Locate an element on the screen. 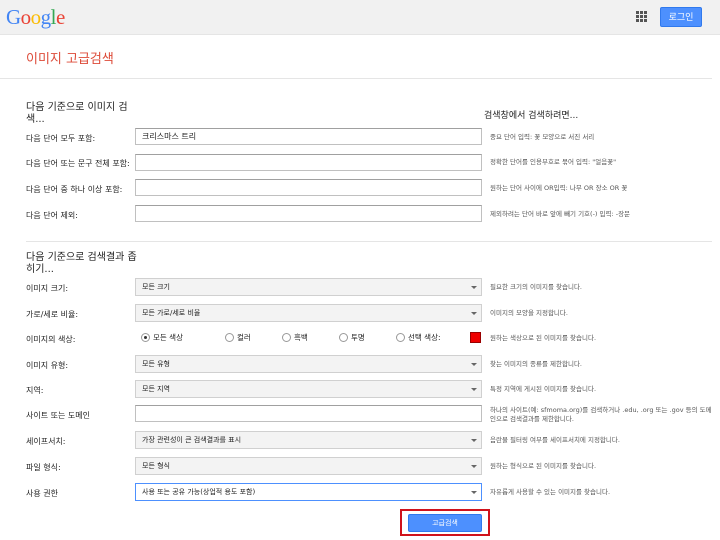 The height and width of the screenshot is (540, 720). radio-label: 컬러 is located at coordinates (244, 337).